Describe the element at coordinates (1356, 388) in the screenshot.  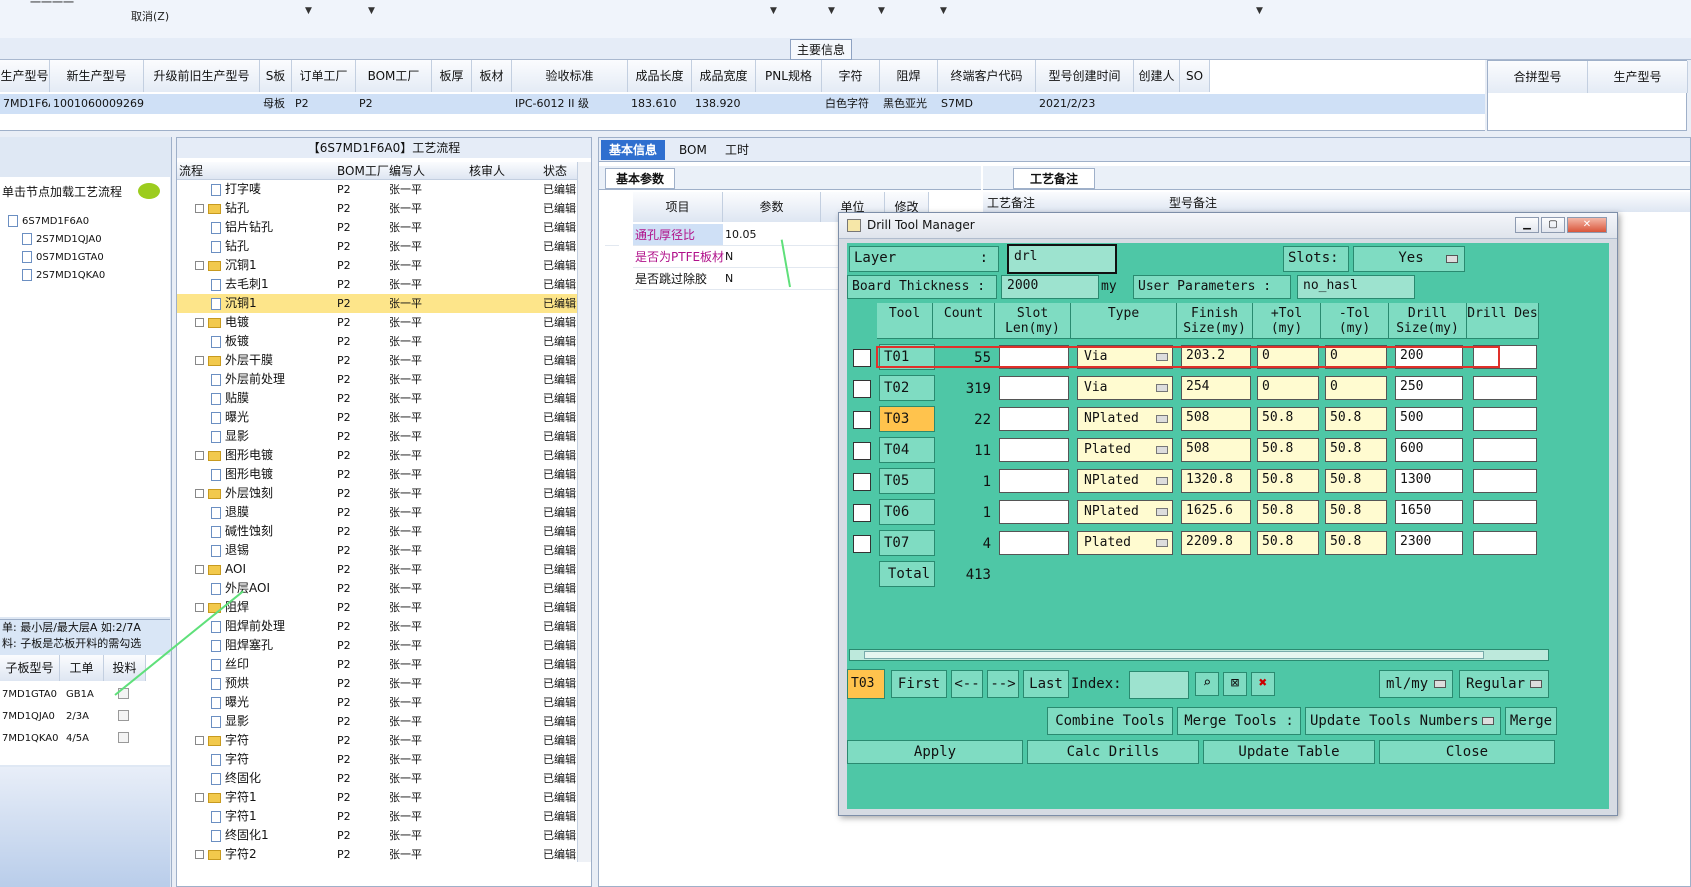
I see `minus-tol-input: 0` at that location.